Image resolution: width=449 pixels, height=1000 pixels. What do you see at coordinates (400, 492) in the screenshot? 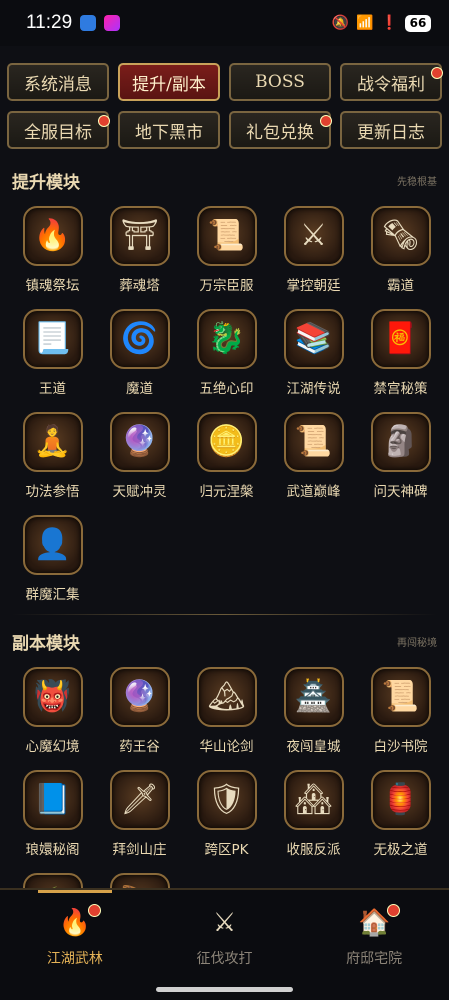
I see `module-label: 问天神碑` at bounding box center [400, 492].